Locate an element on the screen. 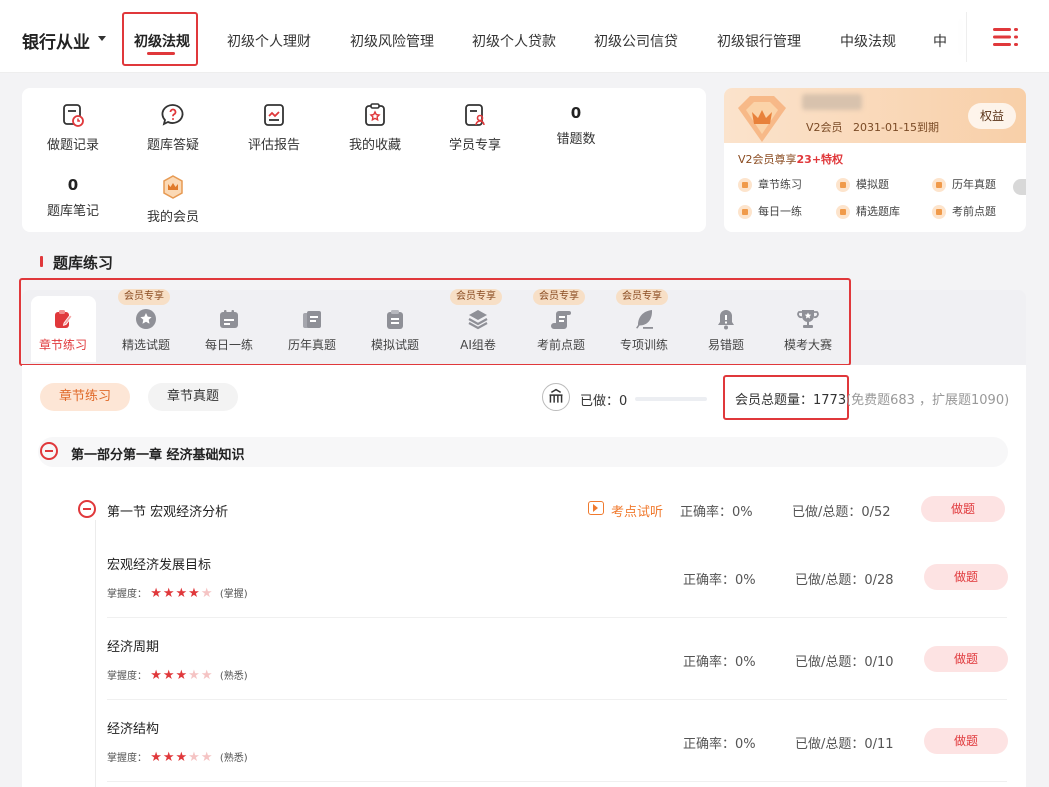 This screenshot has width=1049, height=787. tool-qa: 题库答疑 is located at coordinates (173, 127).